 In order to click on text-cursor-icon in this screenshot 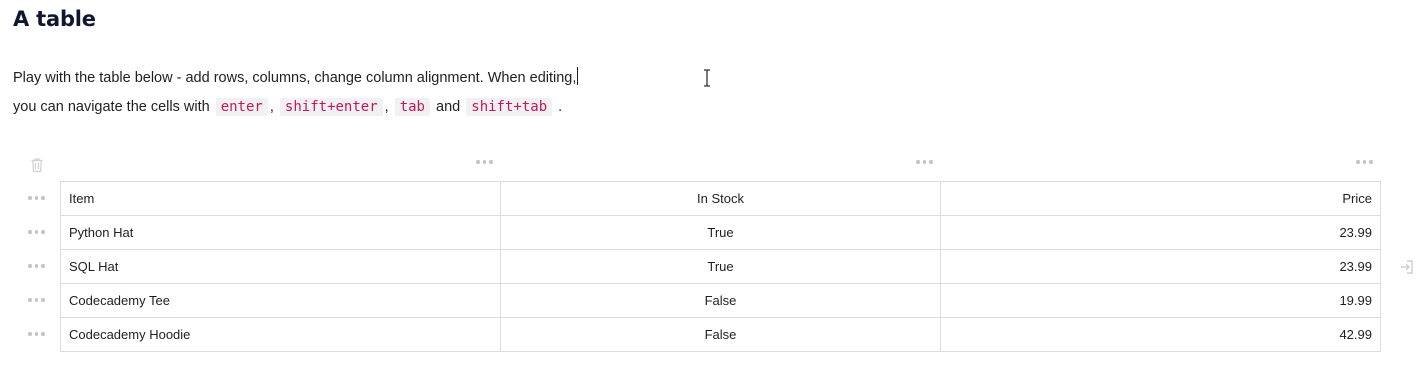, I will do `click(707, 78)`.